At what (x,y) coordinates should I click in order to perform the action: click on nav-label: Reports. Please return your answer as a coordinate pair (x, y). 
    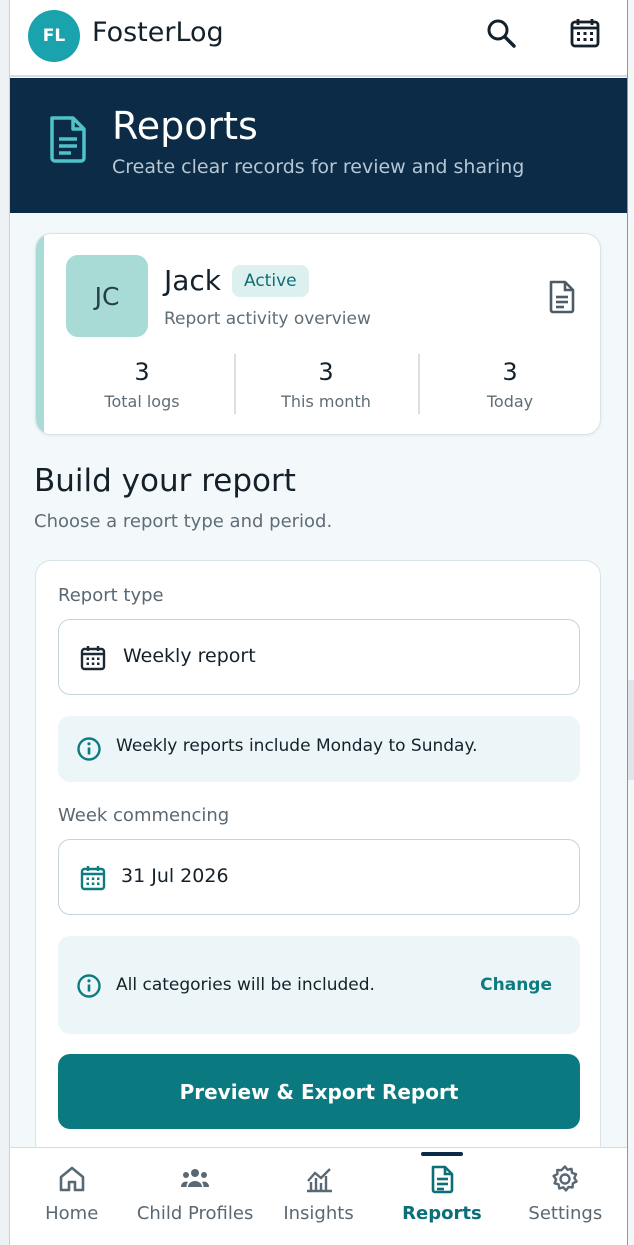
    Looking at the image, I should click on (442, 1213).